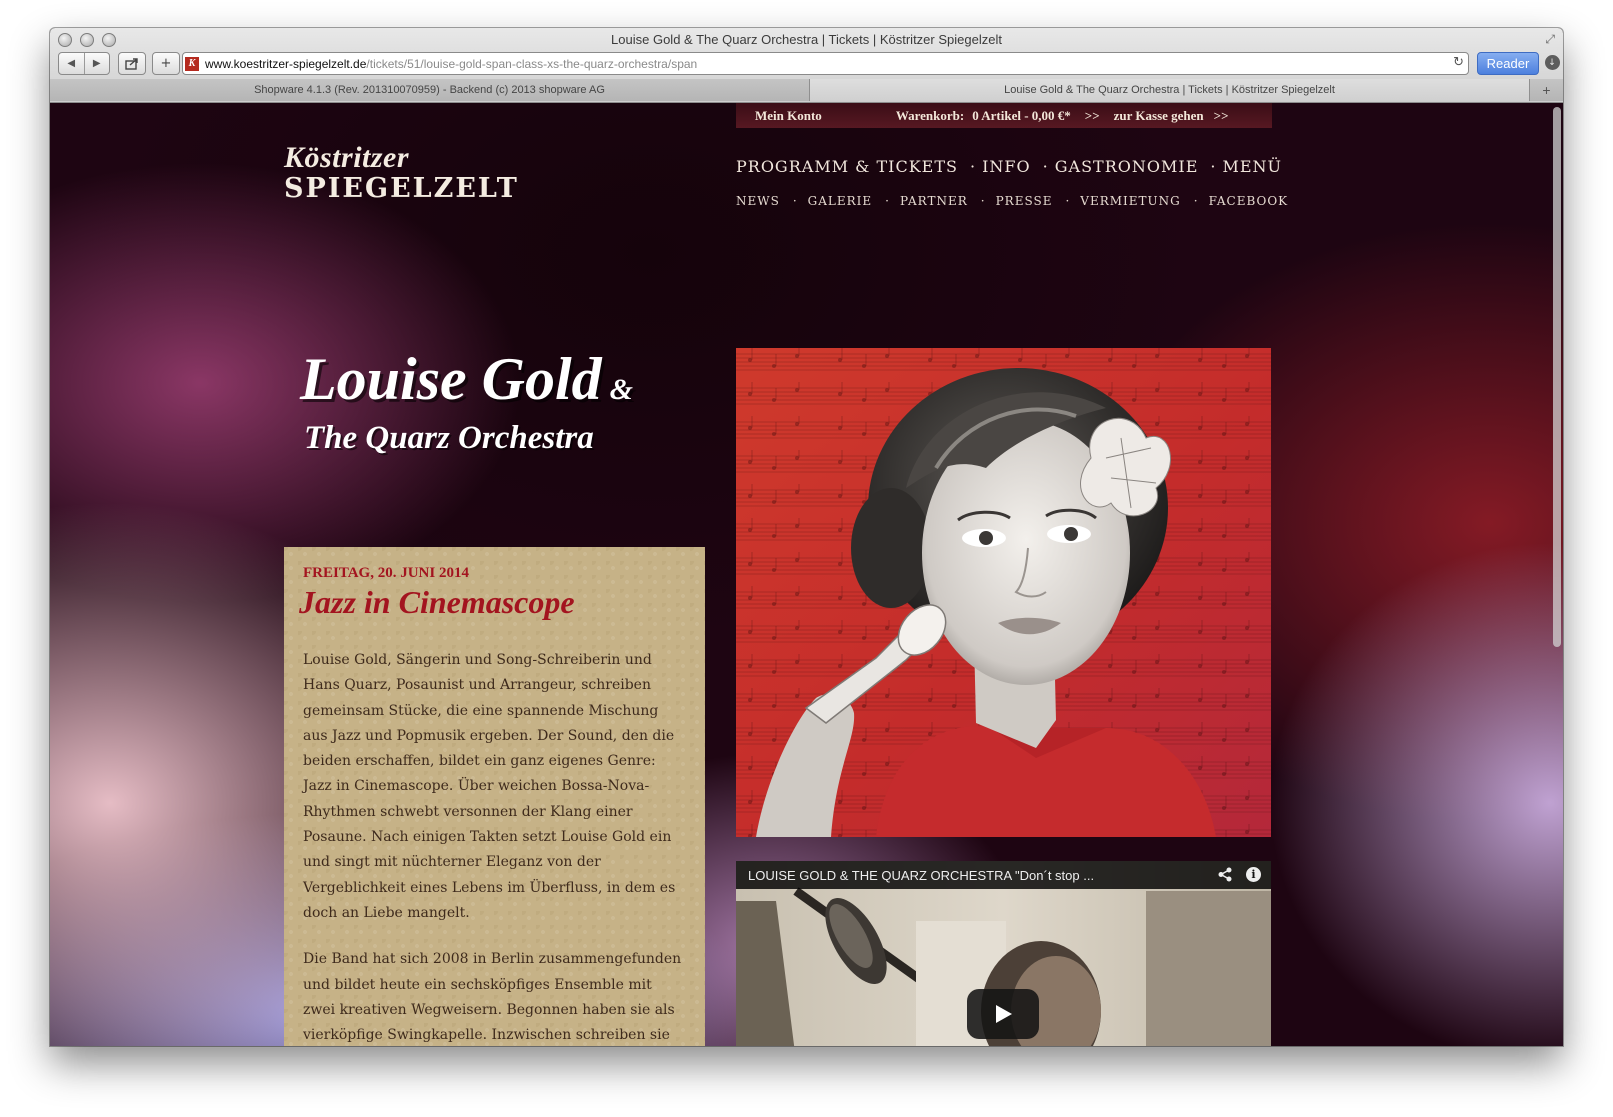  I want to click on add-bookmark-button: +, so click(166, 63).